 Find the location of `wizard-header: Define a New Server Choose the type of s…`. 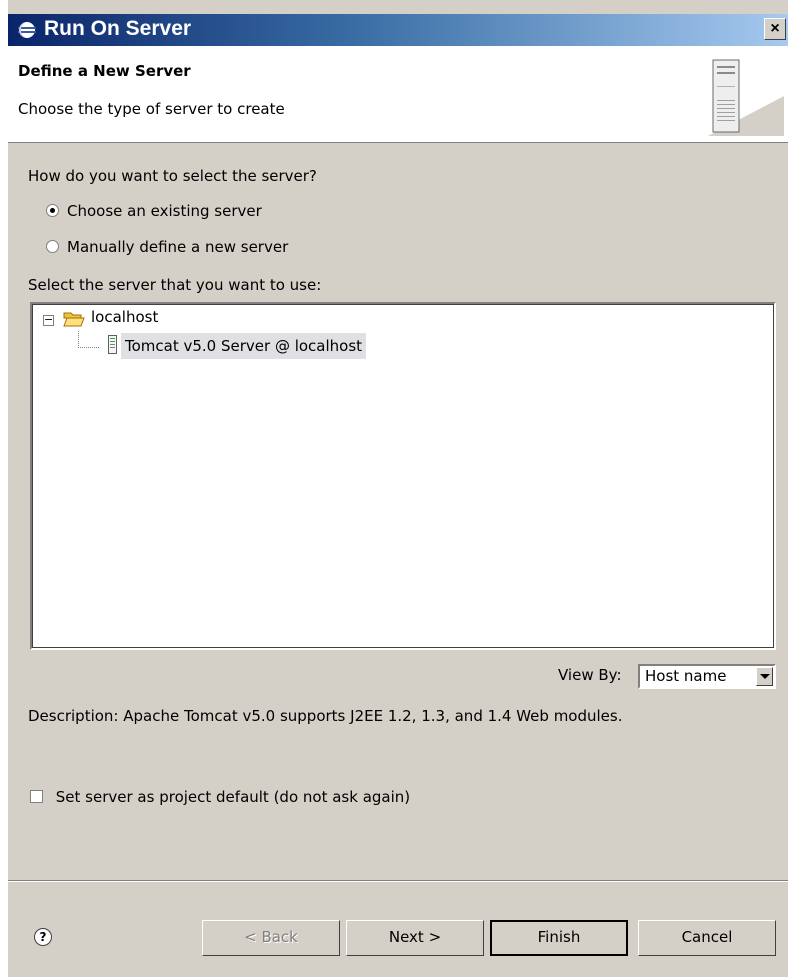

wizard-header: Define a New Server Choose the type of s… is located at coordinates (398, 94).